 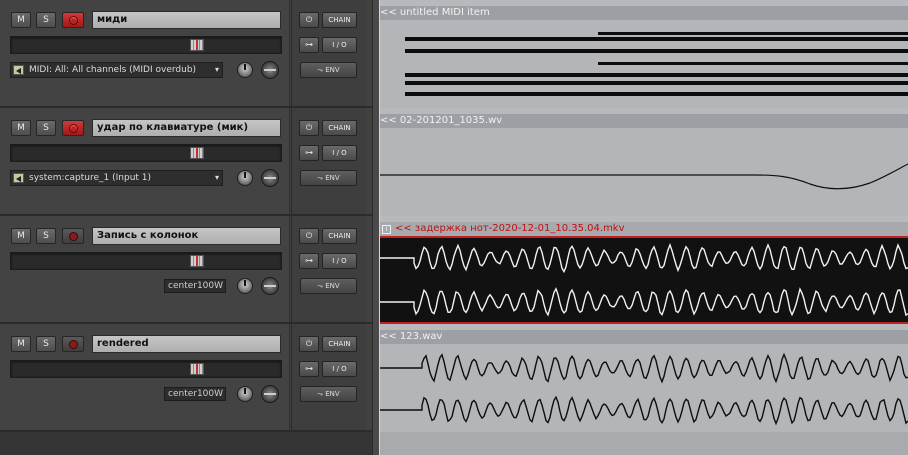 I want to click on track-name: Запись с колонок, so click(x=186, y=236).